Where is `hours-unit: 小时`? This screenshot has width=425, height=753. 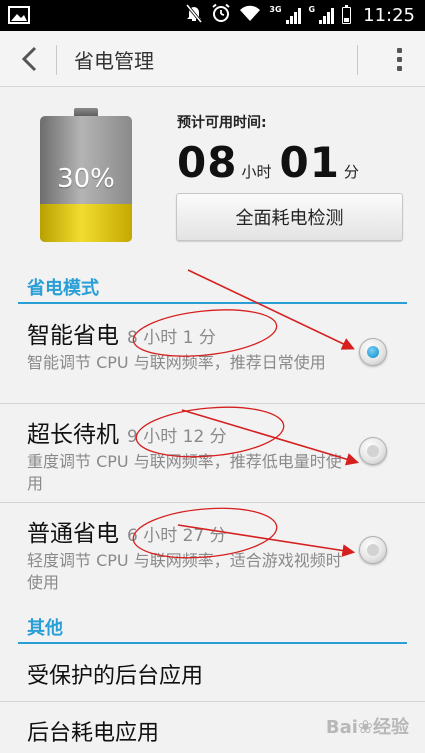
hours-unit: 小时 is located at coordinates (256, 172).